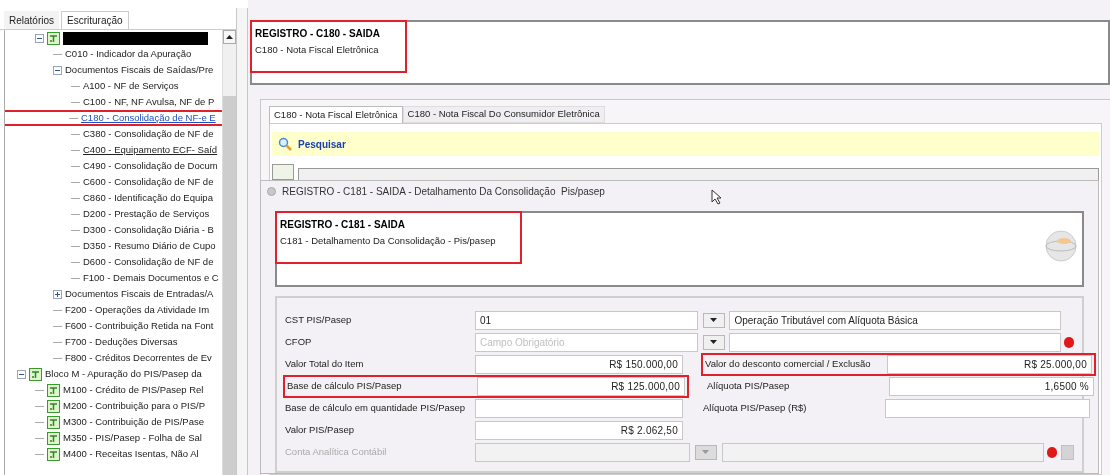 The image size is (1110, 475). What do you see at coordinates (991, 386) in the screenshot?
I see `input-field: 1,6500 %` at bounding box center [991, 386].